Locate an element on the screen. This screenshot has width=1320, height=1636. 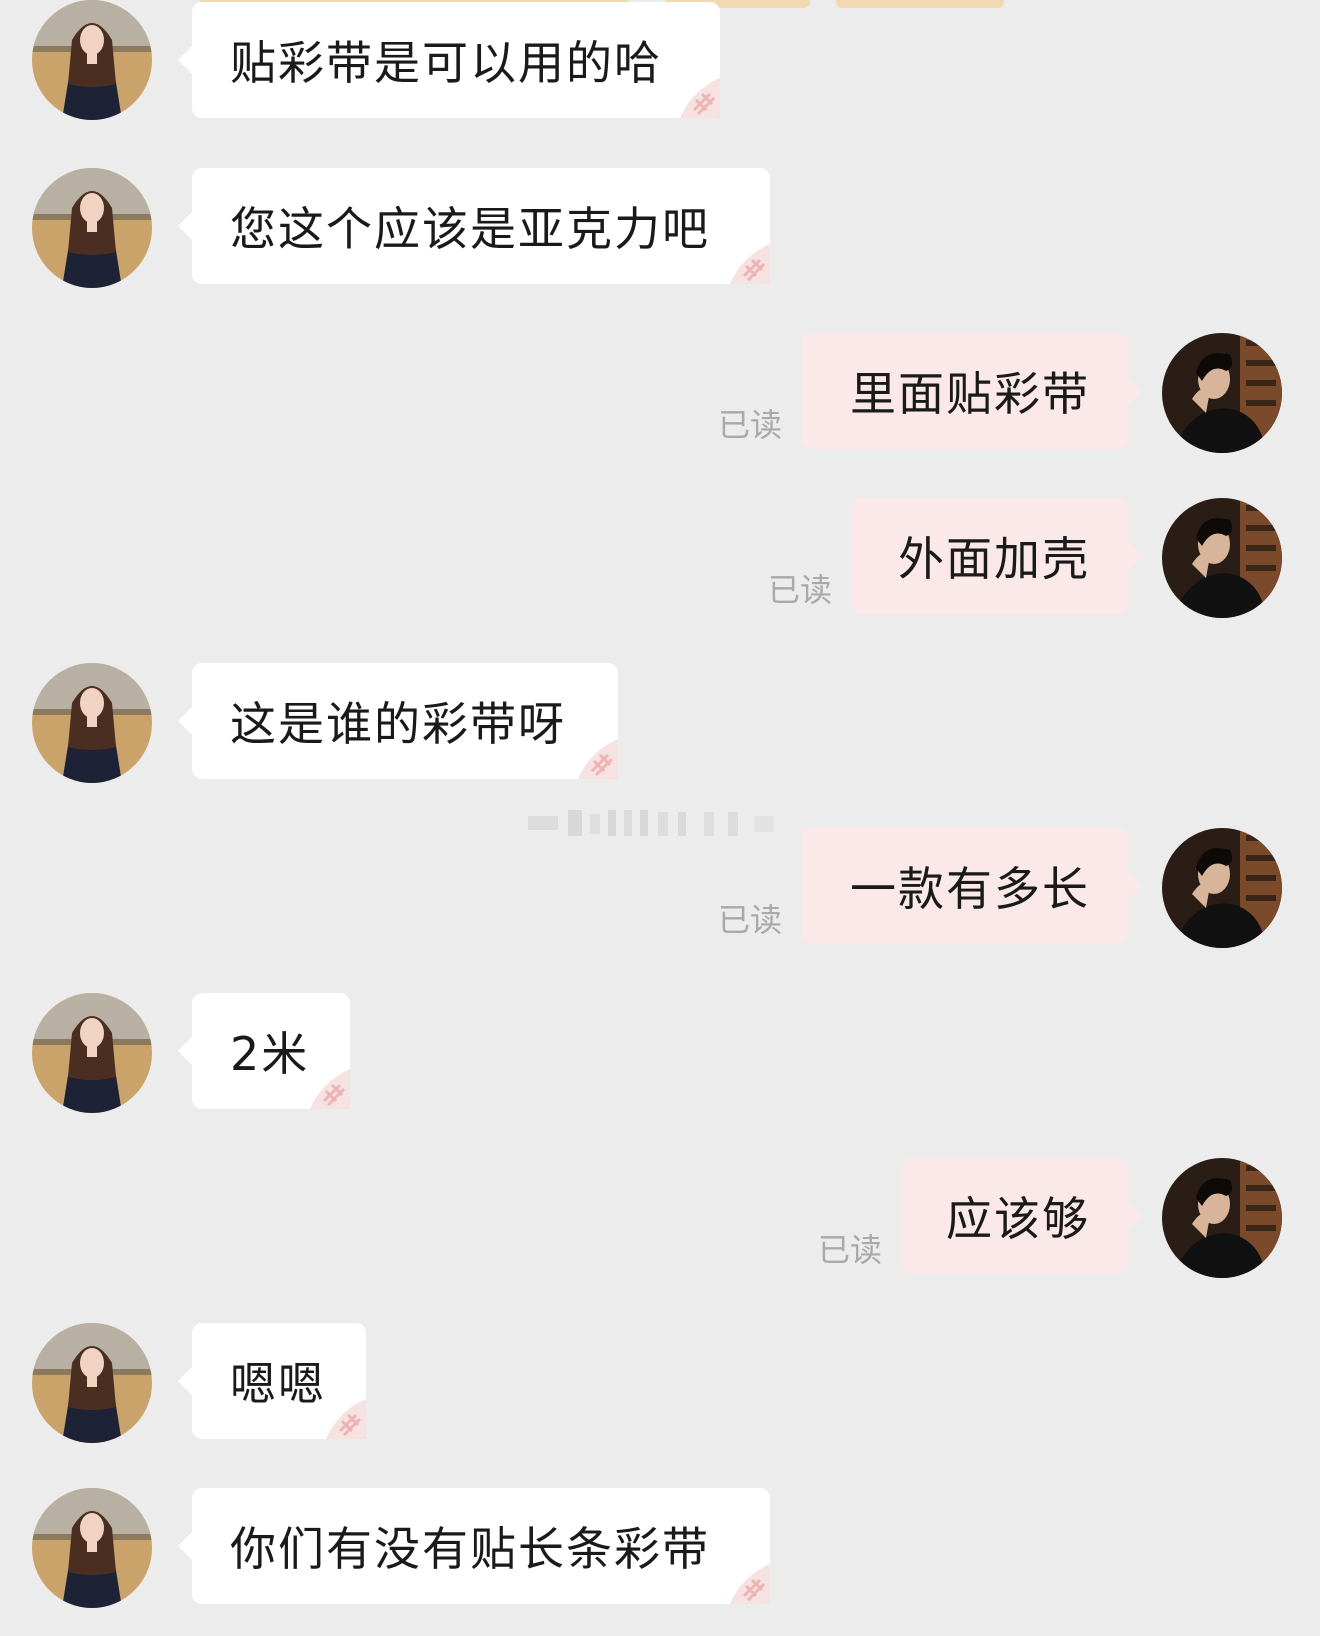
message-text: 你们有没有贴长条彩带 is located at coordinates (470, 1549).